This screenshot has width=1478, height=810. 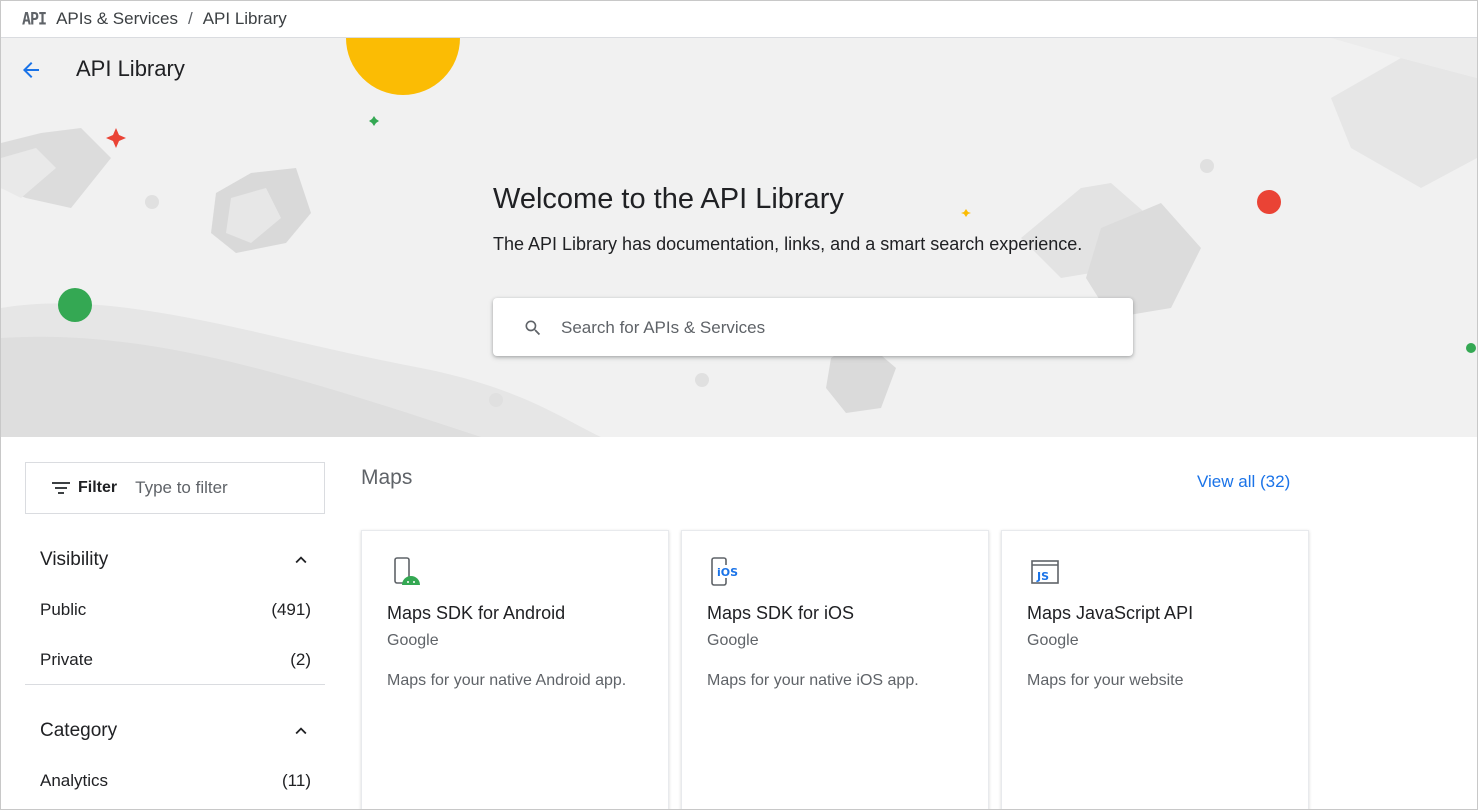 I want to click on breadcrumb: API APIs & Services / API Library, so click(x=739, y=19).